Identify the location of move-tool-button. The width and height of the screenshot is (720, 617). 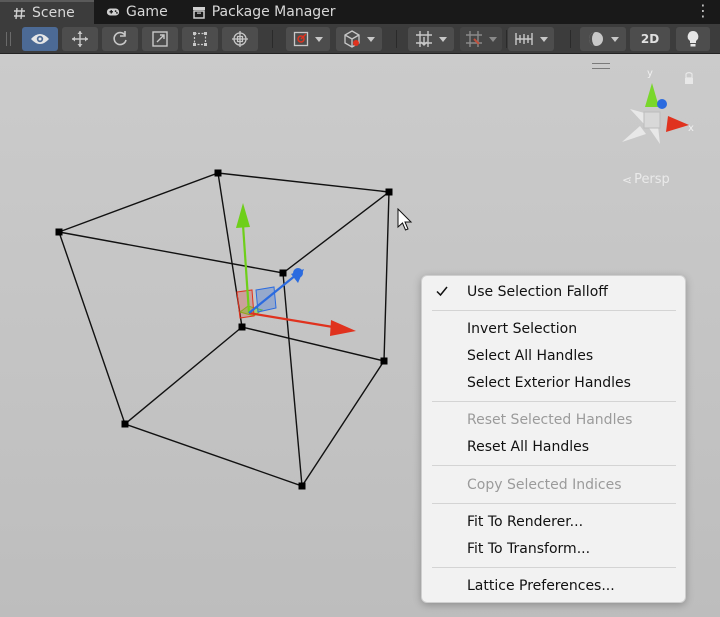
(80, 39).